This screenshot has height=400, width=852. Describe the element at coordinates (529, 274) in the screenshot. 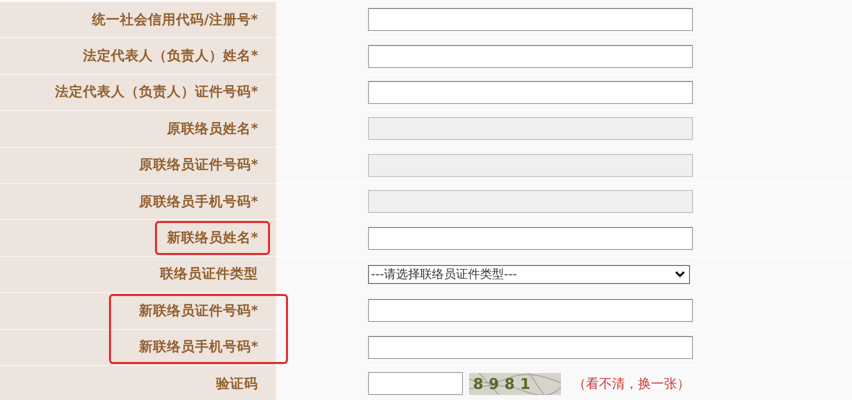

I see `dropdown: ---请选择联络员证件类型---` at that location.